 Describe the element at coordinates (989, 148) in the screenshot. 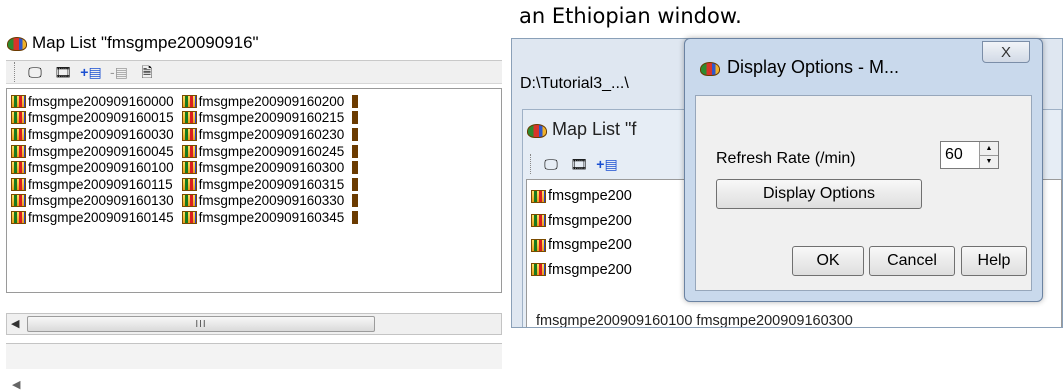

I see `spin-up-icon: ▲` at that location.